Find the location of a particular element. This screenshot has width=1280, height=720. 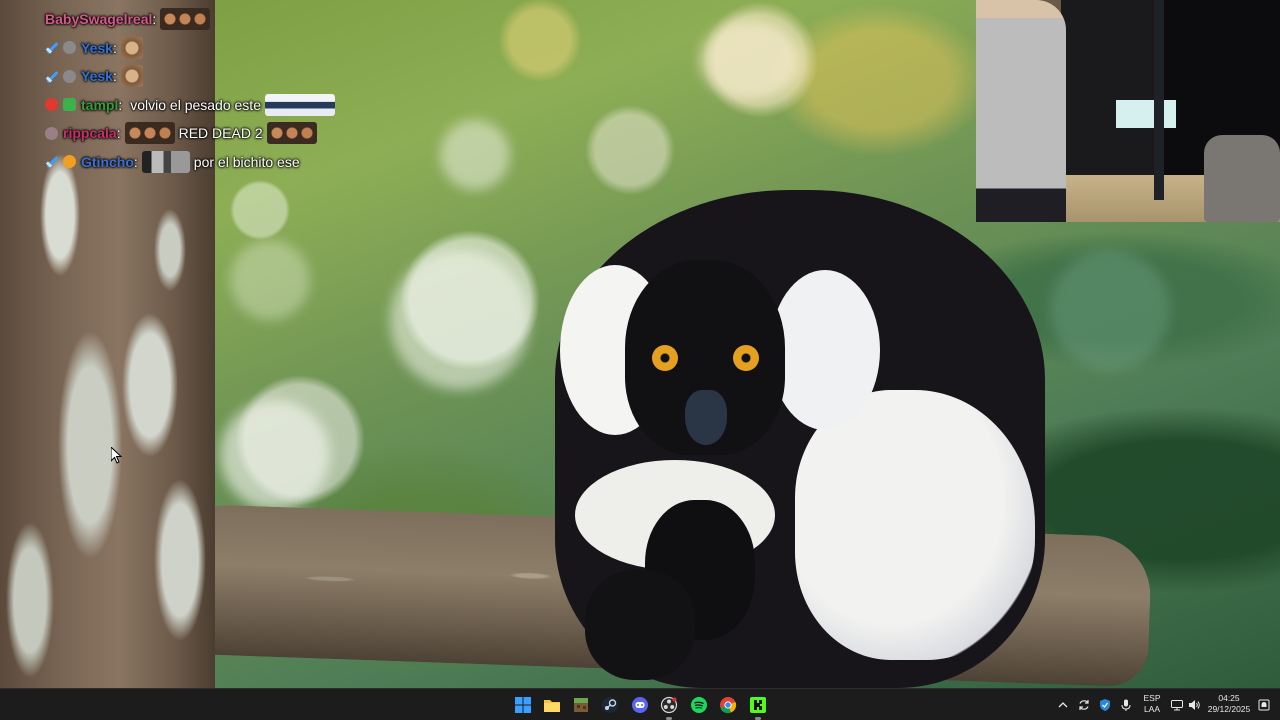

chat-message: Gtincho: por el bichito ese is located at coordinates (205, 162).